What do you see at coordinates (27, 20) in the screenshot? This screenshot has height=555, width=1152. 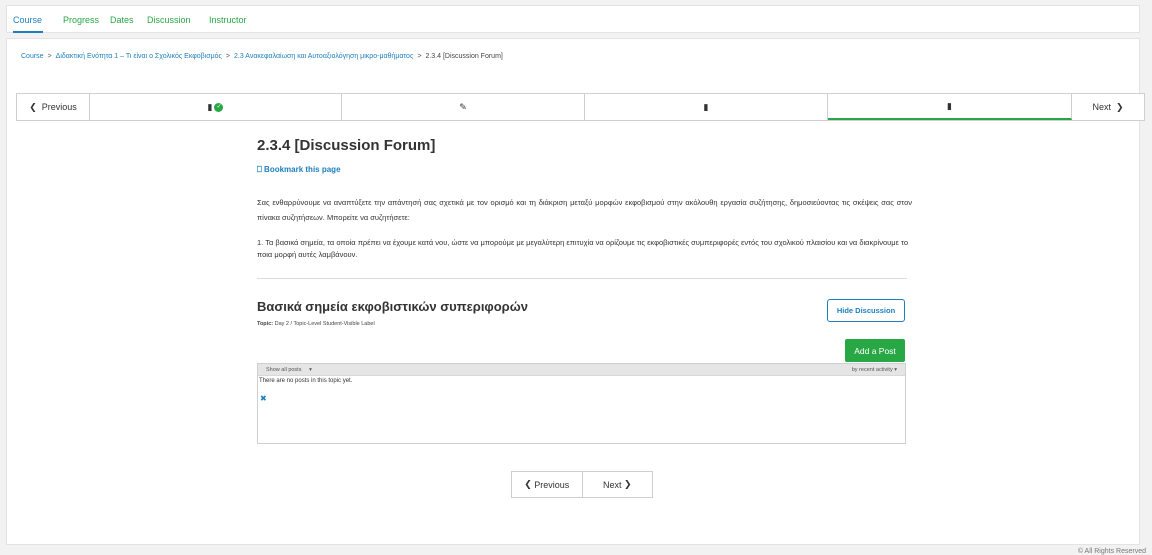 I see `tab-course: Course` at bounding box center [27, 20].